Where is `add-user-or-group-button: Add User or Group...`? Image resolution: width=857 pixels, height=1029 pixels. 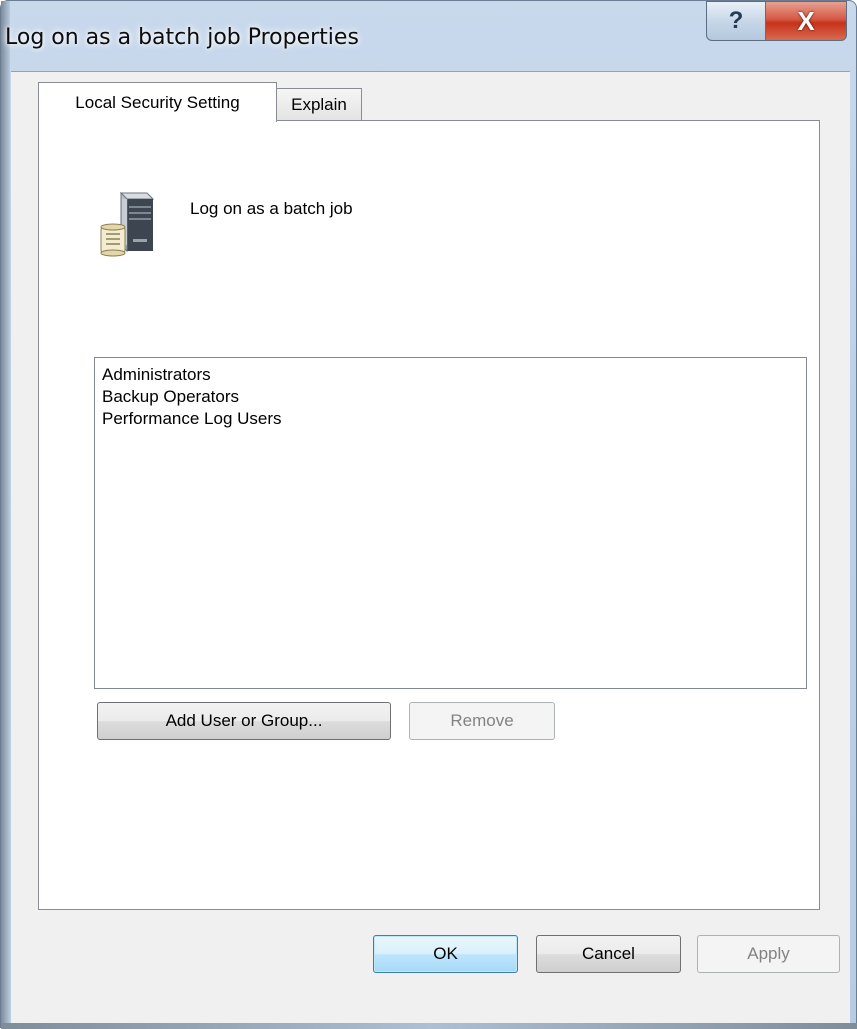
add-user-or-group-button: Add User or Group... is located at coordinates (244, 721).